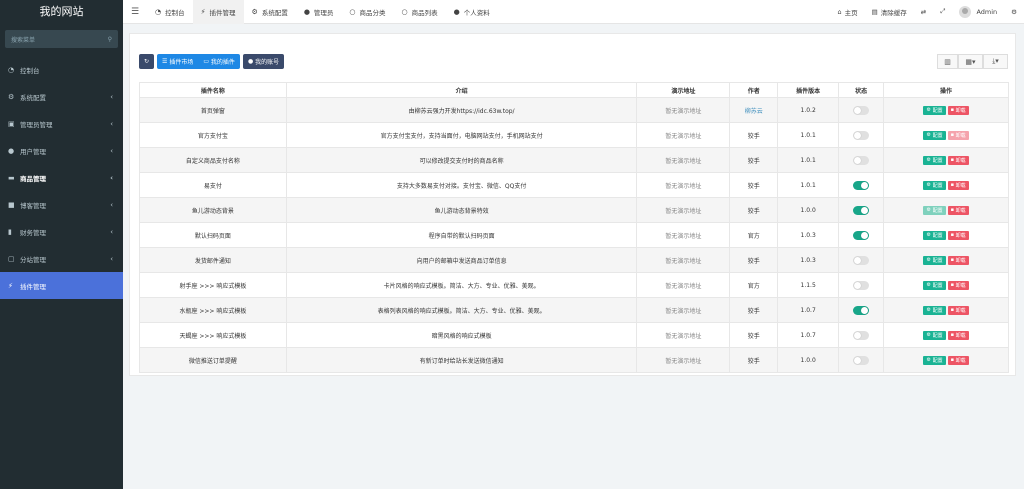 Image resolution: width=1024 pixels, height=489 pixels. I want to click on my-plugins-button: ▭ 我的插件, so click(219, 61).